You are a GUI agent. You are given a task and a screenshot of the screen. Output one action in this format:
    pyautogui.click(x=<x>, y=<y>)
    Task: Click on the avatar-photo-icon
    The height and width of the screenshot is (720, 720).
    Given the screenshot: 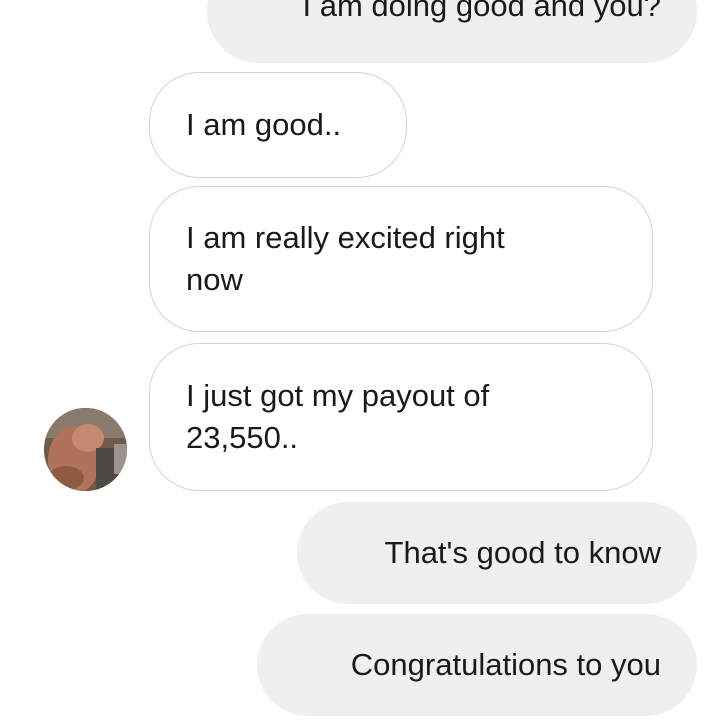 What is the action you would take?
    pyautogui.click(x=85, y=449)
    